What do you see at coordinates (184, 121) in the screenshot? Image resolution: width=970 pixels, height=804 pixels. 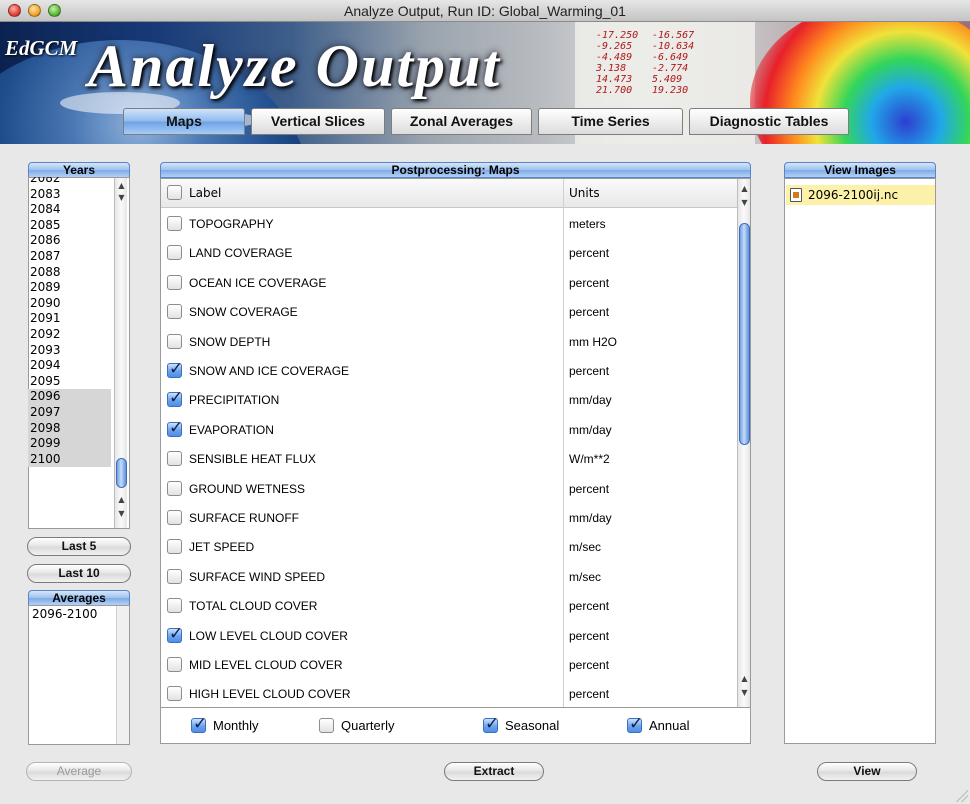 I see `tab-maps: Maps` at bounding box center [184, 121].